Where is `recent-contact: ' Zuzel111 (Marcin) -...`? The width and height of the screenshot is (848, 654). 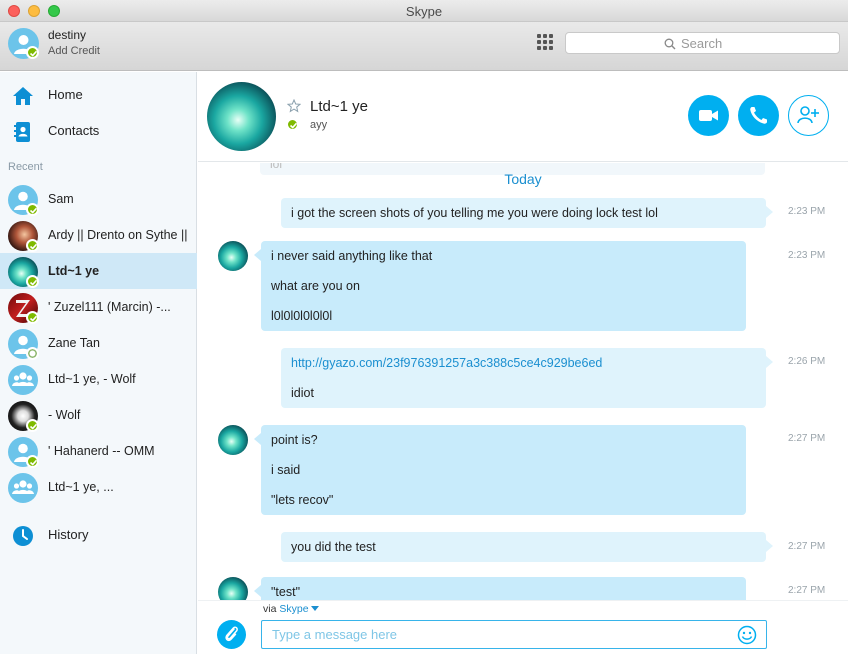 recent-contact: ' Zuzel111 (Marcin) -... is located at coordinates (98, 307).